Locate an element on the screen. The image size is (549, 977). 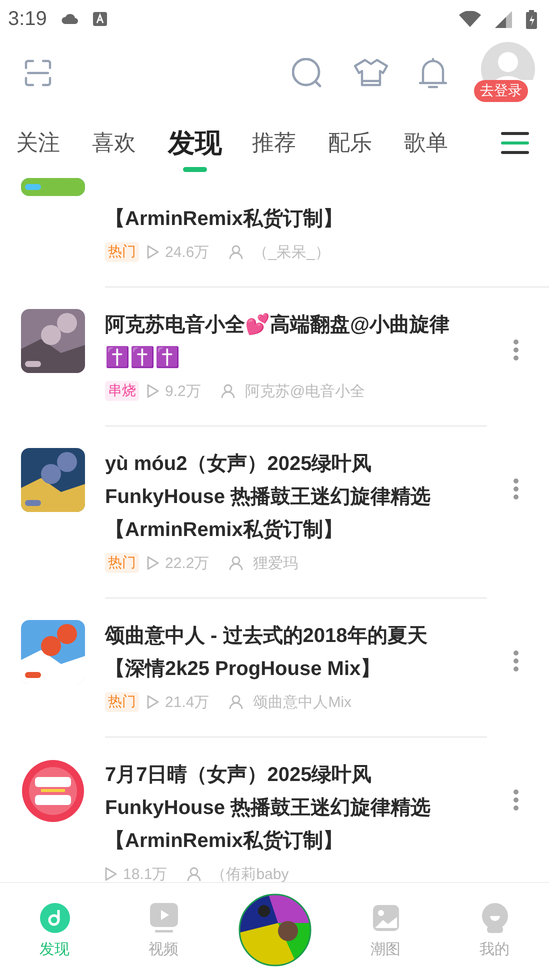
play-count: 22.2万 is located at coordinates (187, 563).